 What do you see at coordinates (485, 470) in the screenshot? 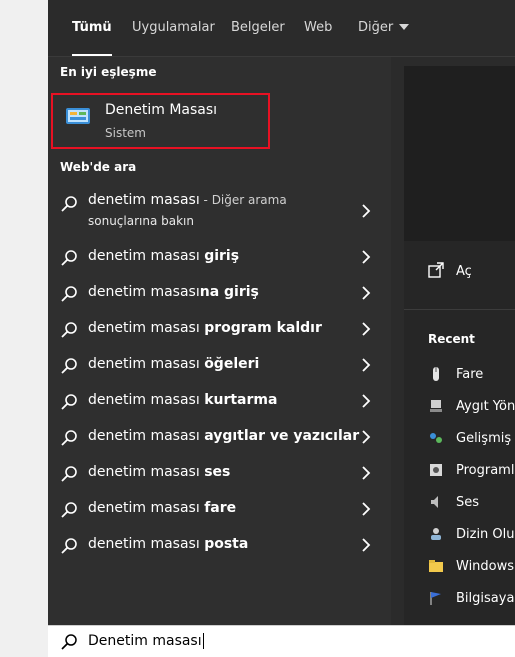
I see `recent-item-label: Programla` at bounding box center [485, 470].